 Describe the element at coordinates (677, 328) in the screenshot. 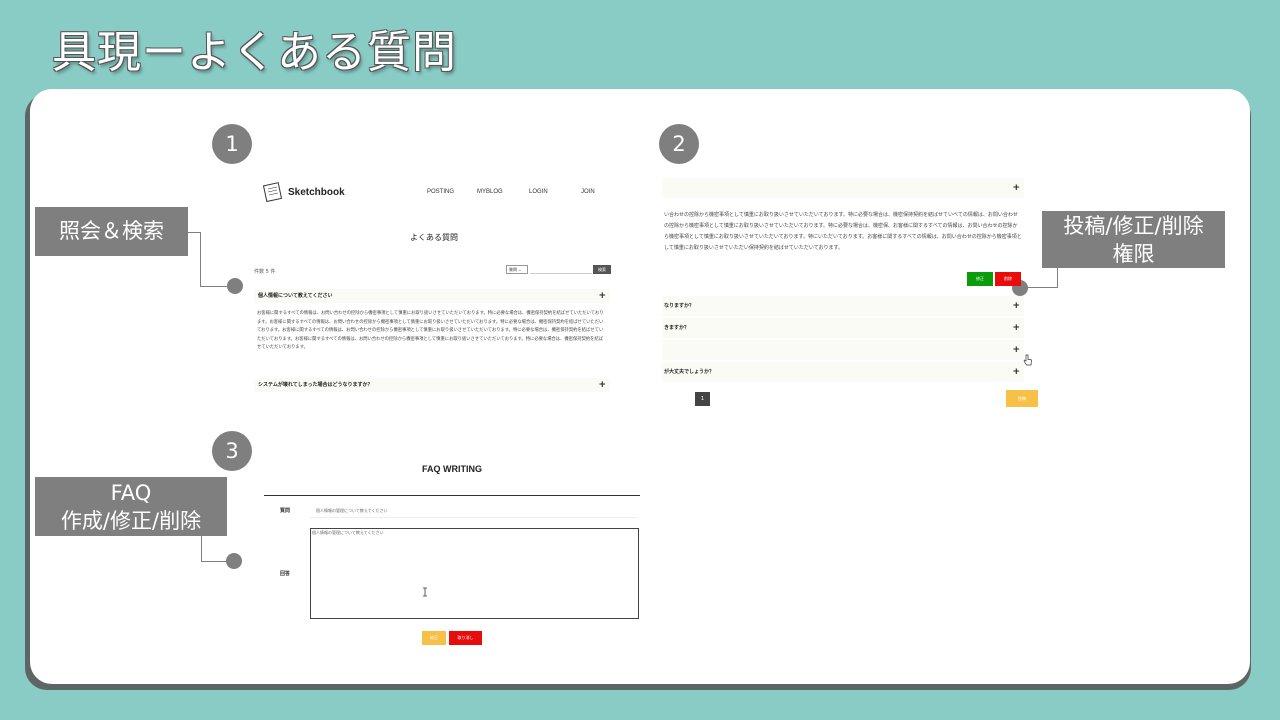

I see `faq-row-text: きますか？` at that location.